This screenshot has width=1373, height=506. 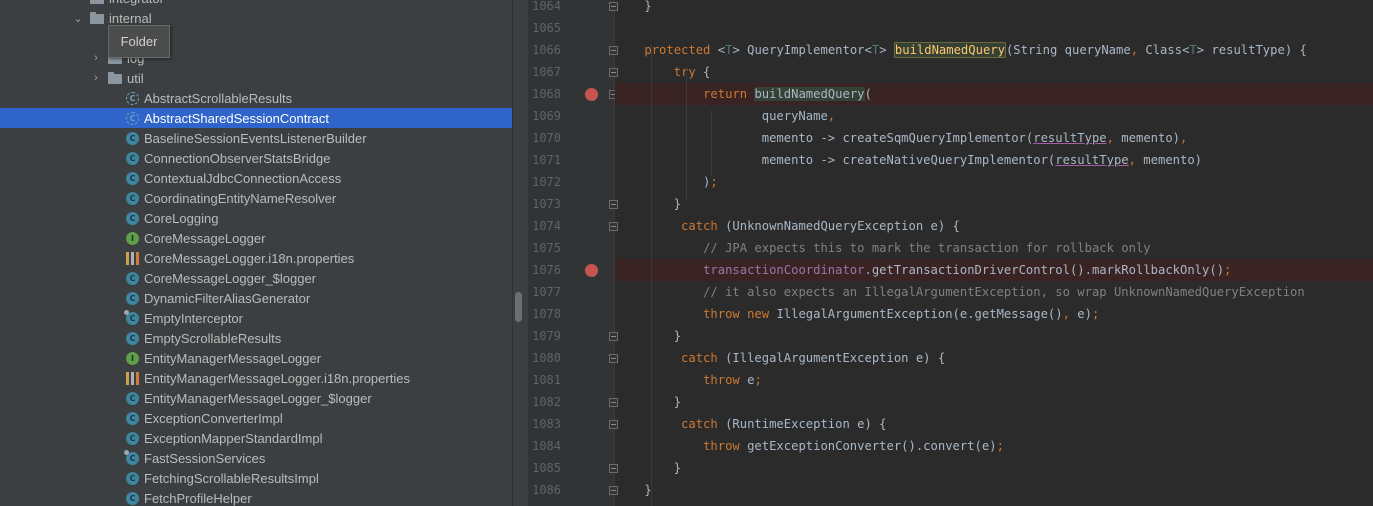 I want to click on line-number: 1065, so click(x=546, y=28).